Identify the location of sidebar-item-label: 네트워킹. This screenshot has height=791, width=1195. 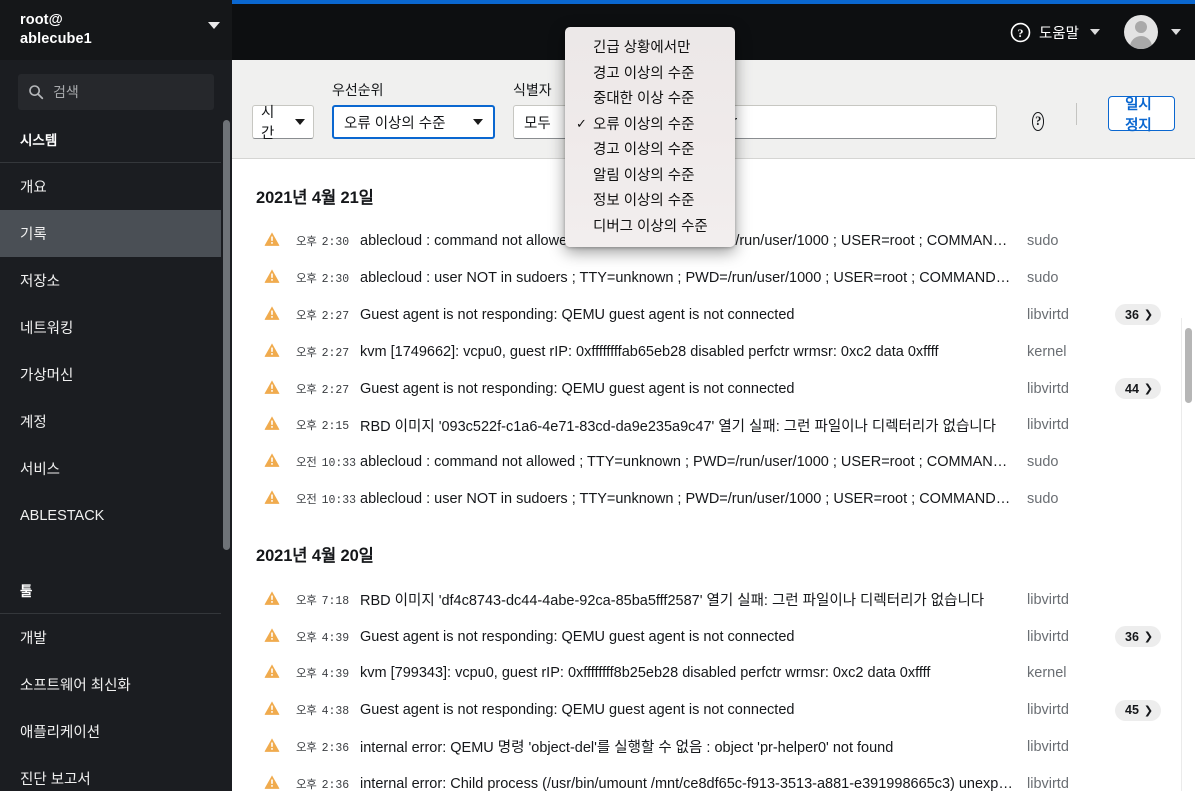
(47, 329).